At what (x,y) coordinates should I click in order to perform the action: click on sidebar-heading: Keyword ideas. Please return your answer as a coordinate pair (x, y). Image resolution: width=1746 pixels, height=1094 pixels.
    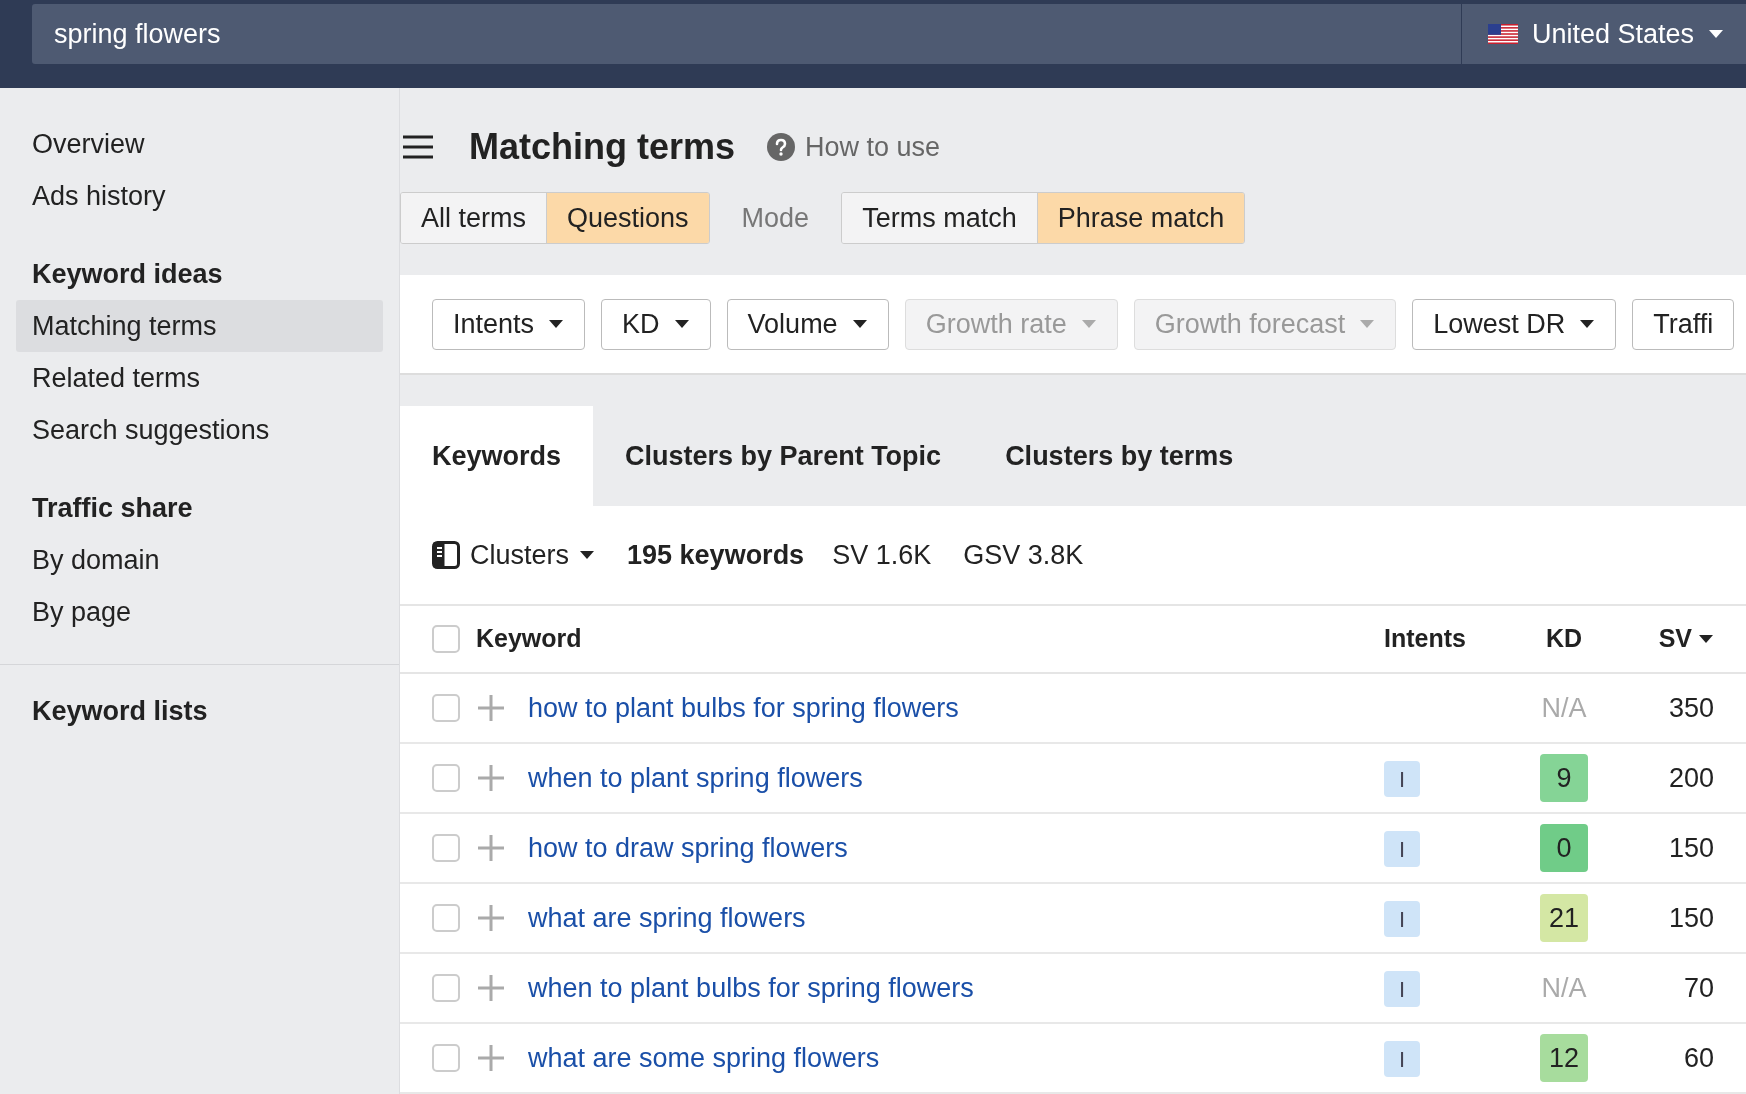
    Looking at the image, I should click on (127, 274).